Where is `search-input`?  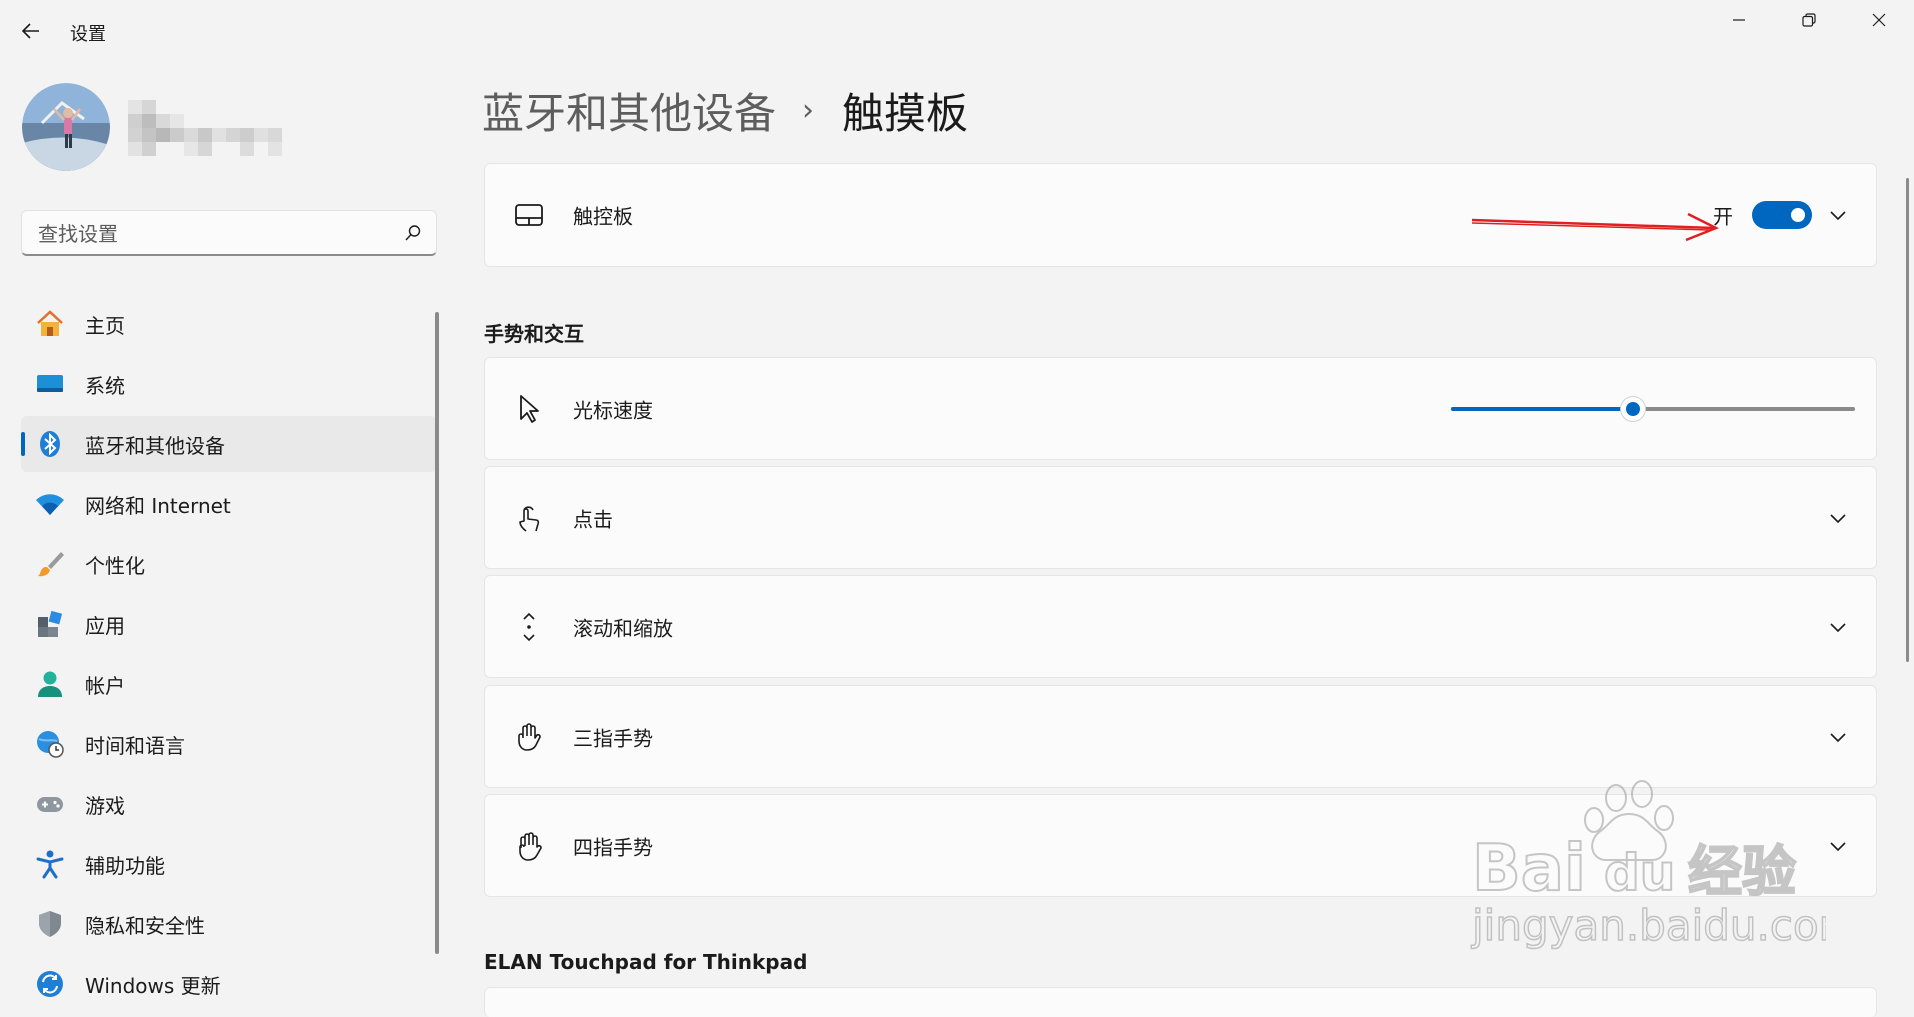
search-input is located at coordinates (208, 234).